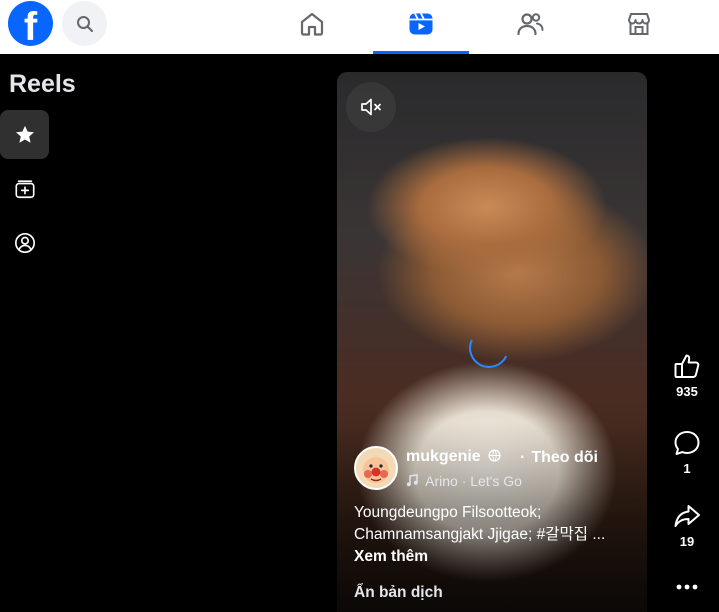 Image resolution: width=719 pixels, height=612 pixels. I want to click on nav-tab-friends, so click(530, 24).